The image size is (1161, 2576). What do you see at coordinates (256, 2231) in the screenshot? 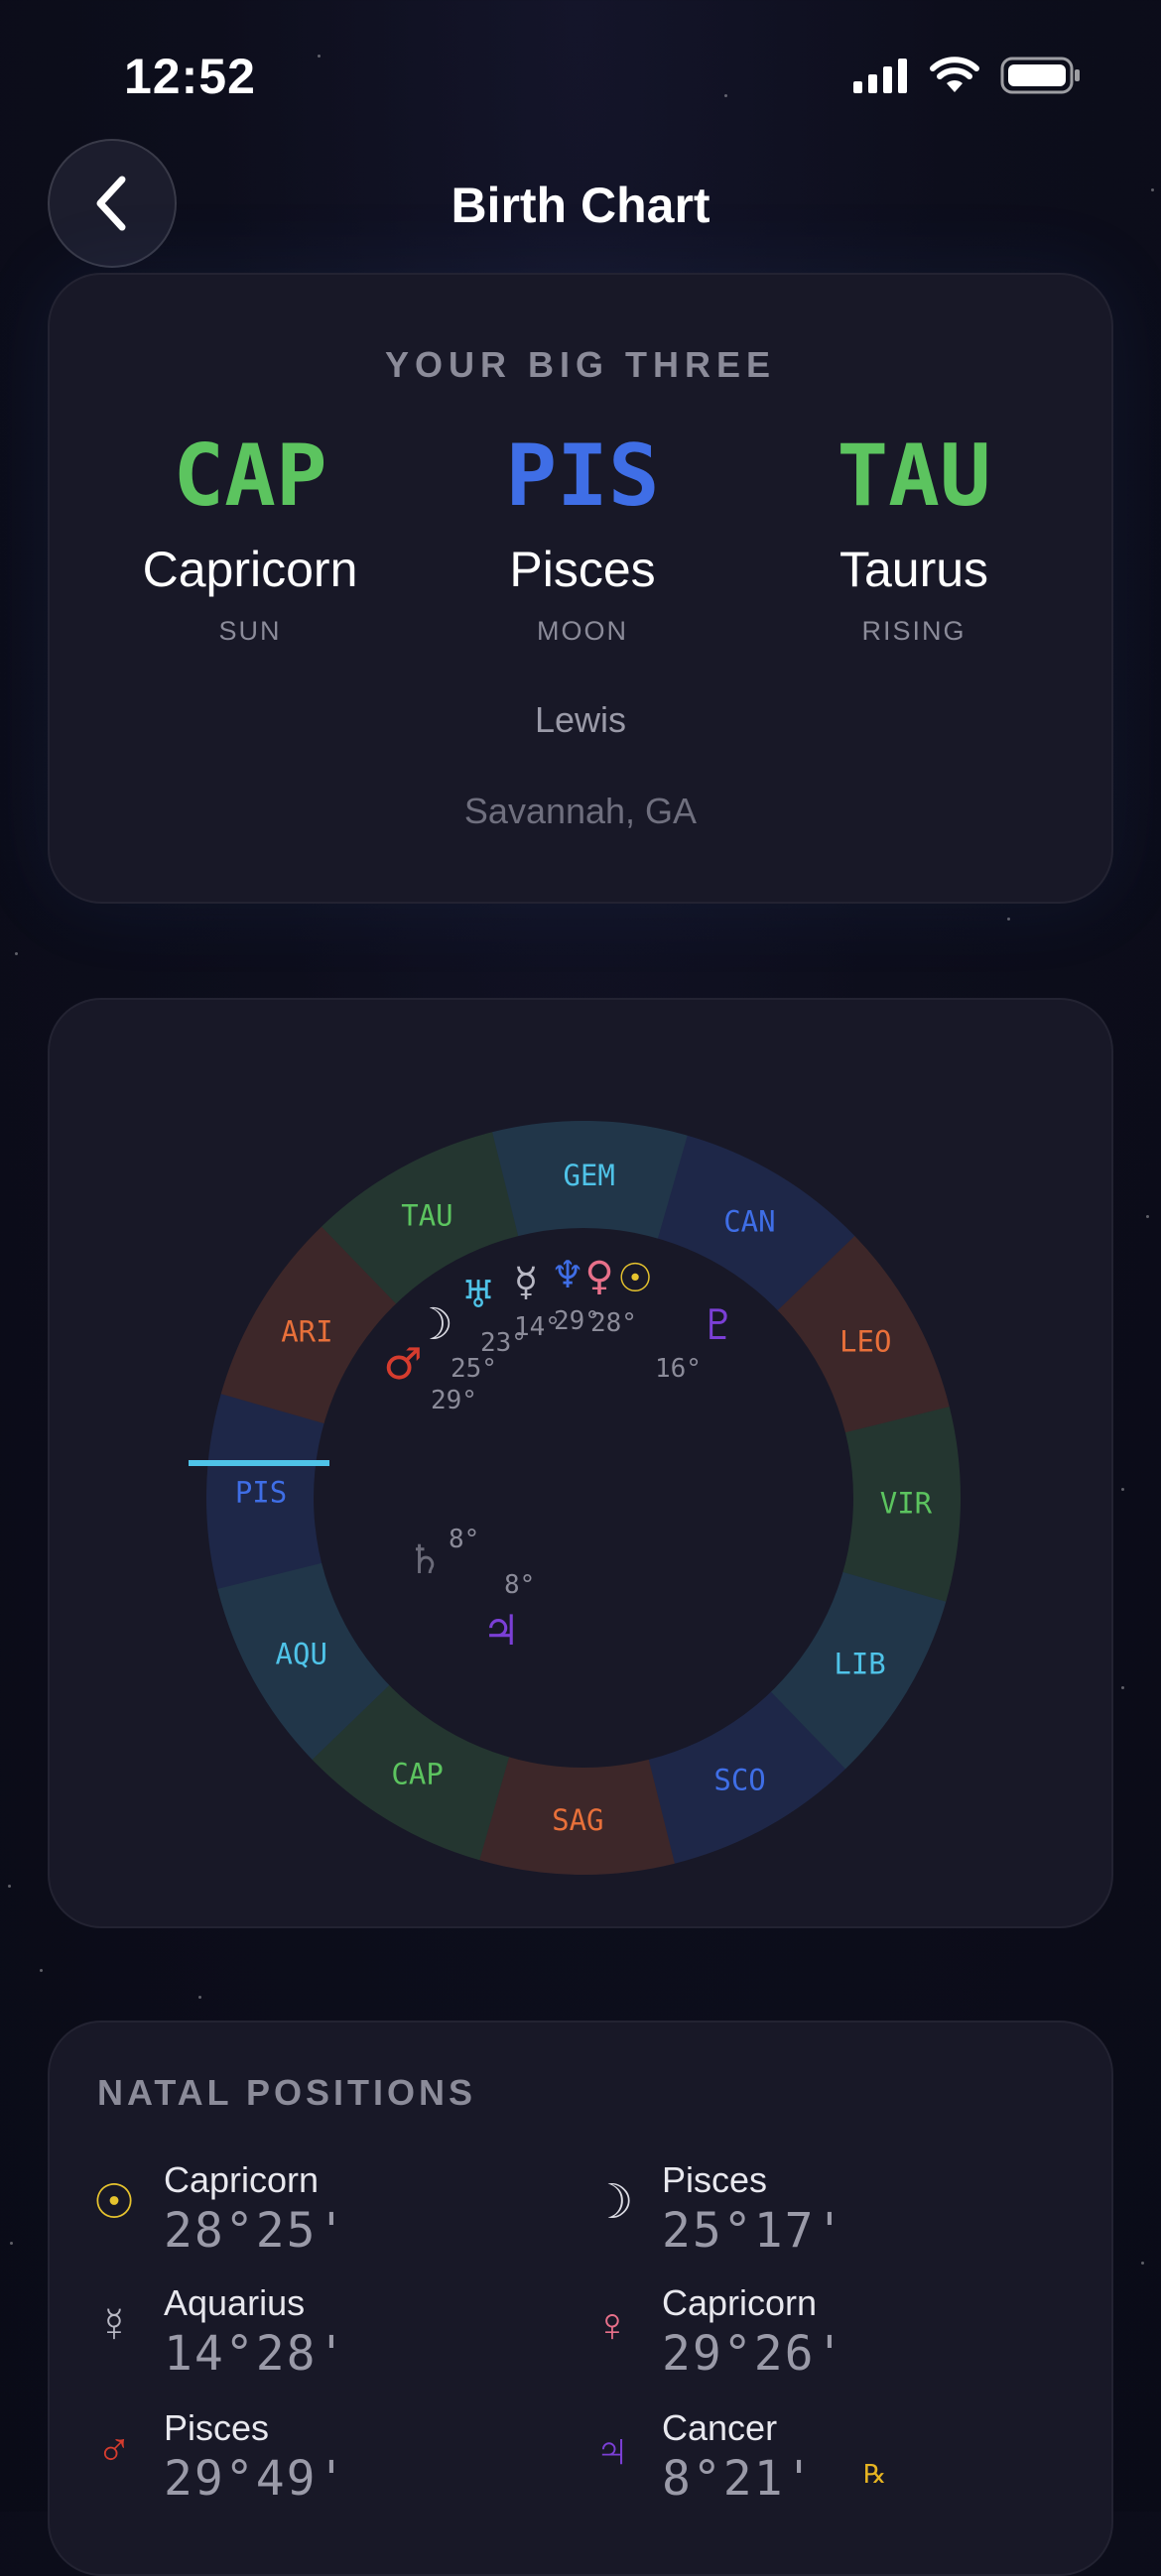
I see `position-degree: 28°25'` at bounding box center [256, 2231].